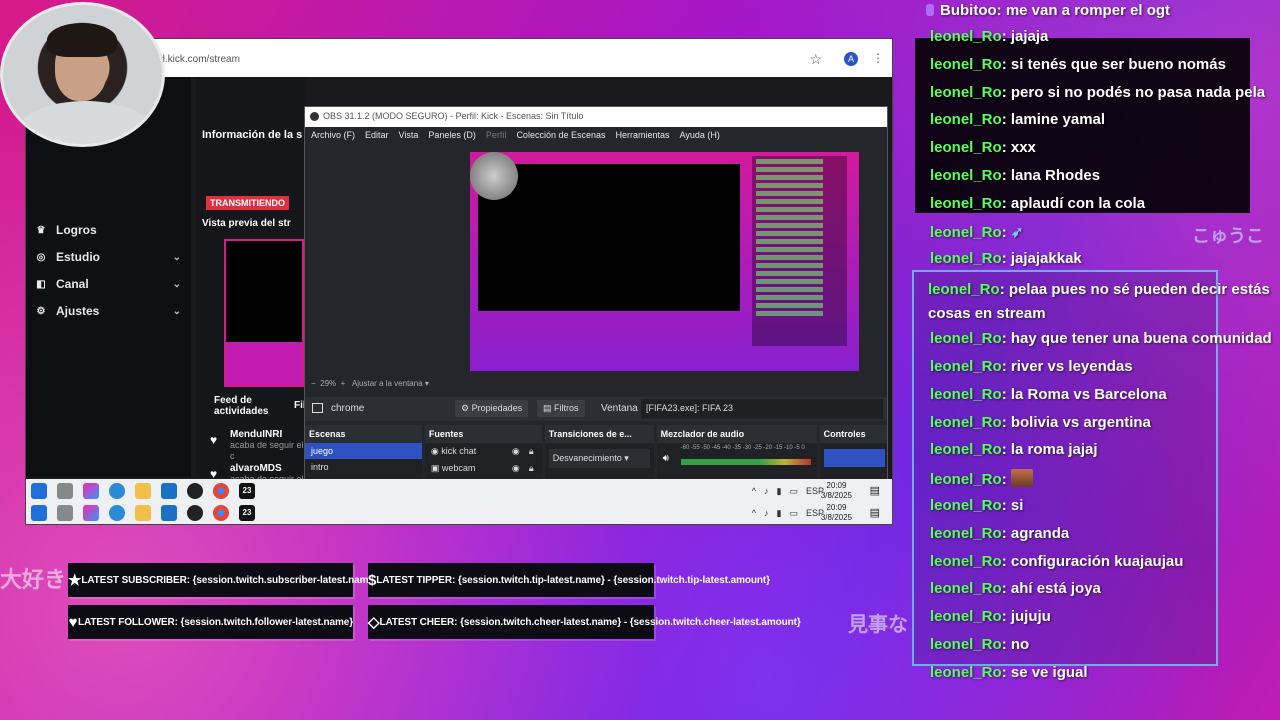  I want to click on zoom-control: − 29% + Ajustar a la ventana ▾, so click(370, 383).